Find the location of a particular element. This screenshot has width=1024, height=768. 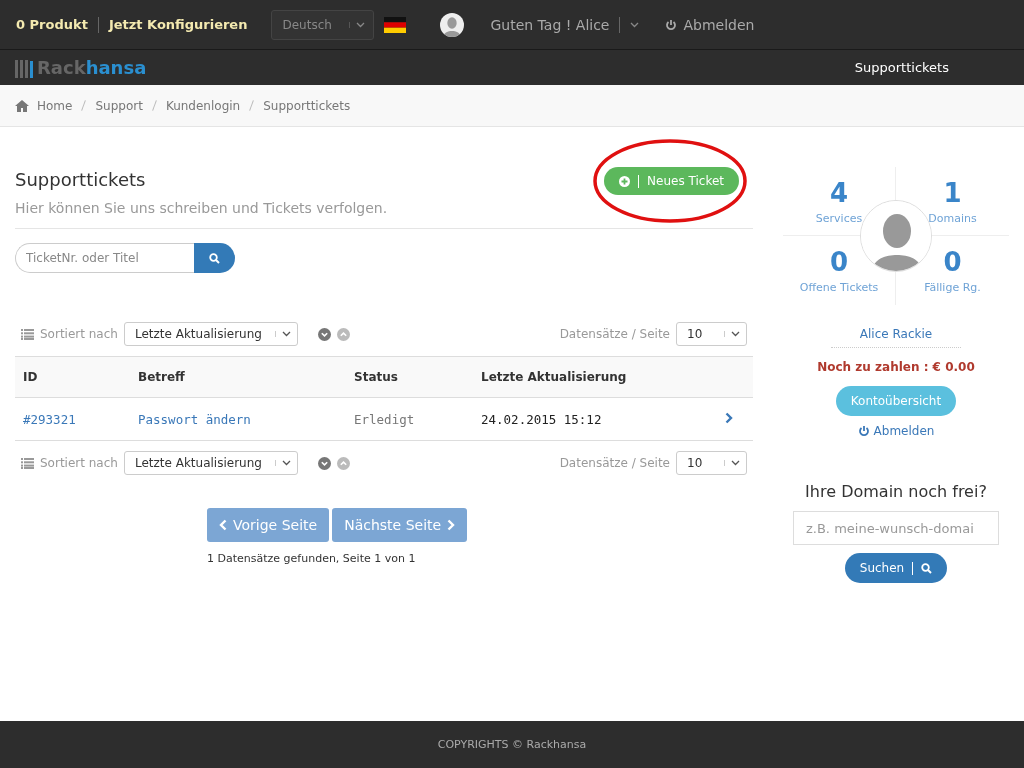

brand-suffix: hansa is located at coordinates (116, 67).